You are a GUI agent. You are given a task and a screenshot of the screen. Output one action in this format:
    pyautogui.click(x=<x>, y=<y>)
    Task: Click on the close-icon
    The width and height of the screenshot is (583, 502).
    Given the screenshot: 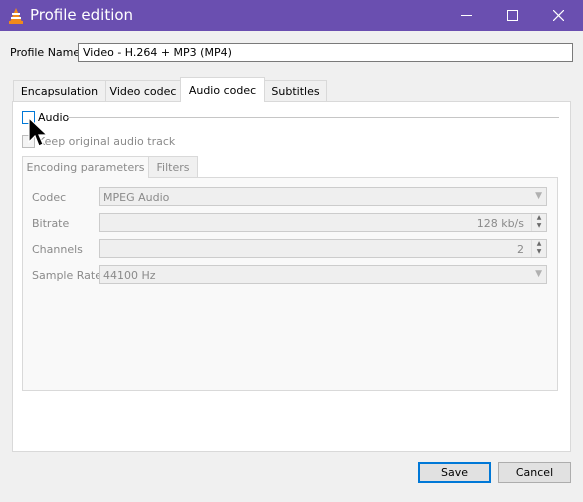 What is the action you would take?
    pyautogui.click(x=558, y=15)
    